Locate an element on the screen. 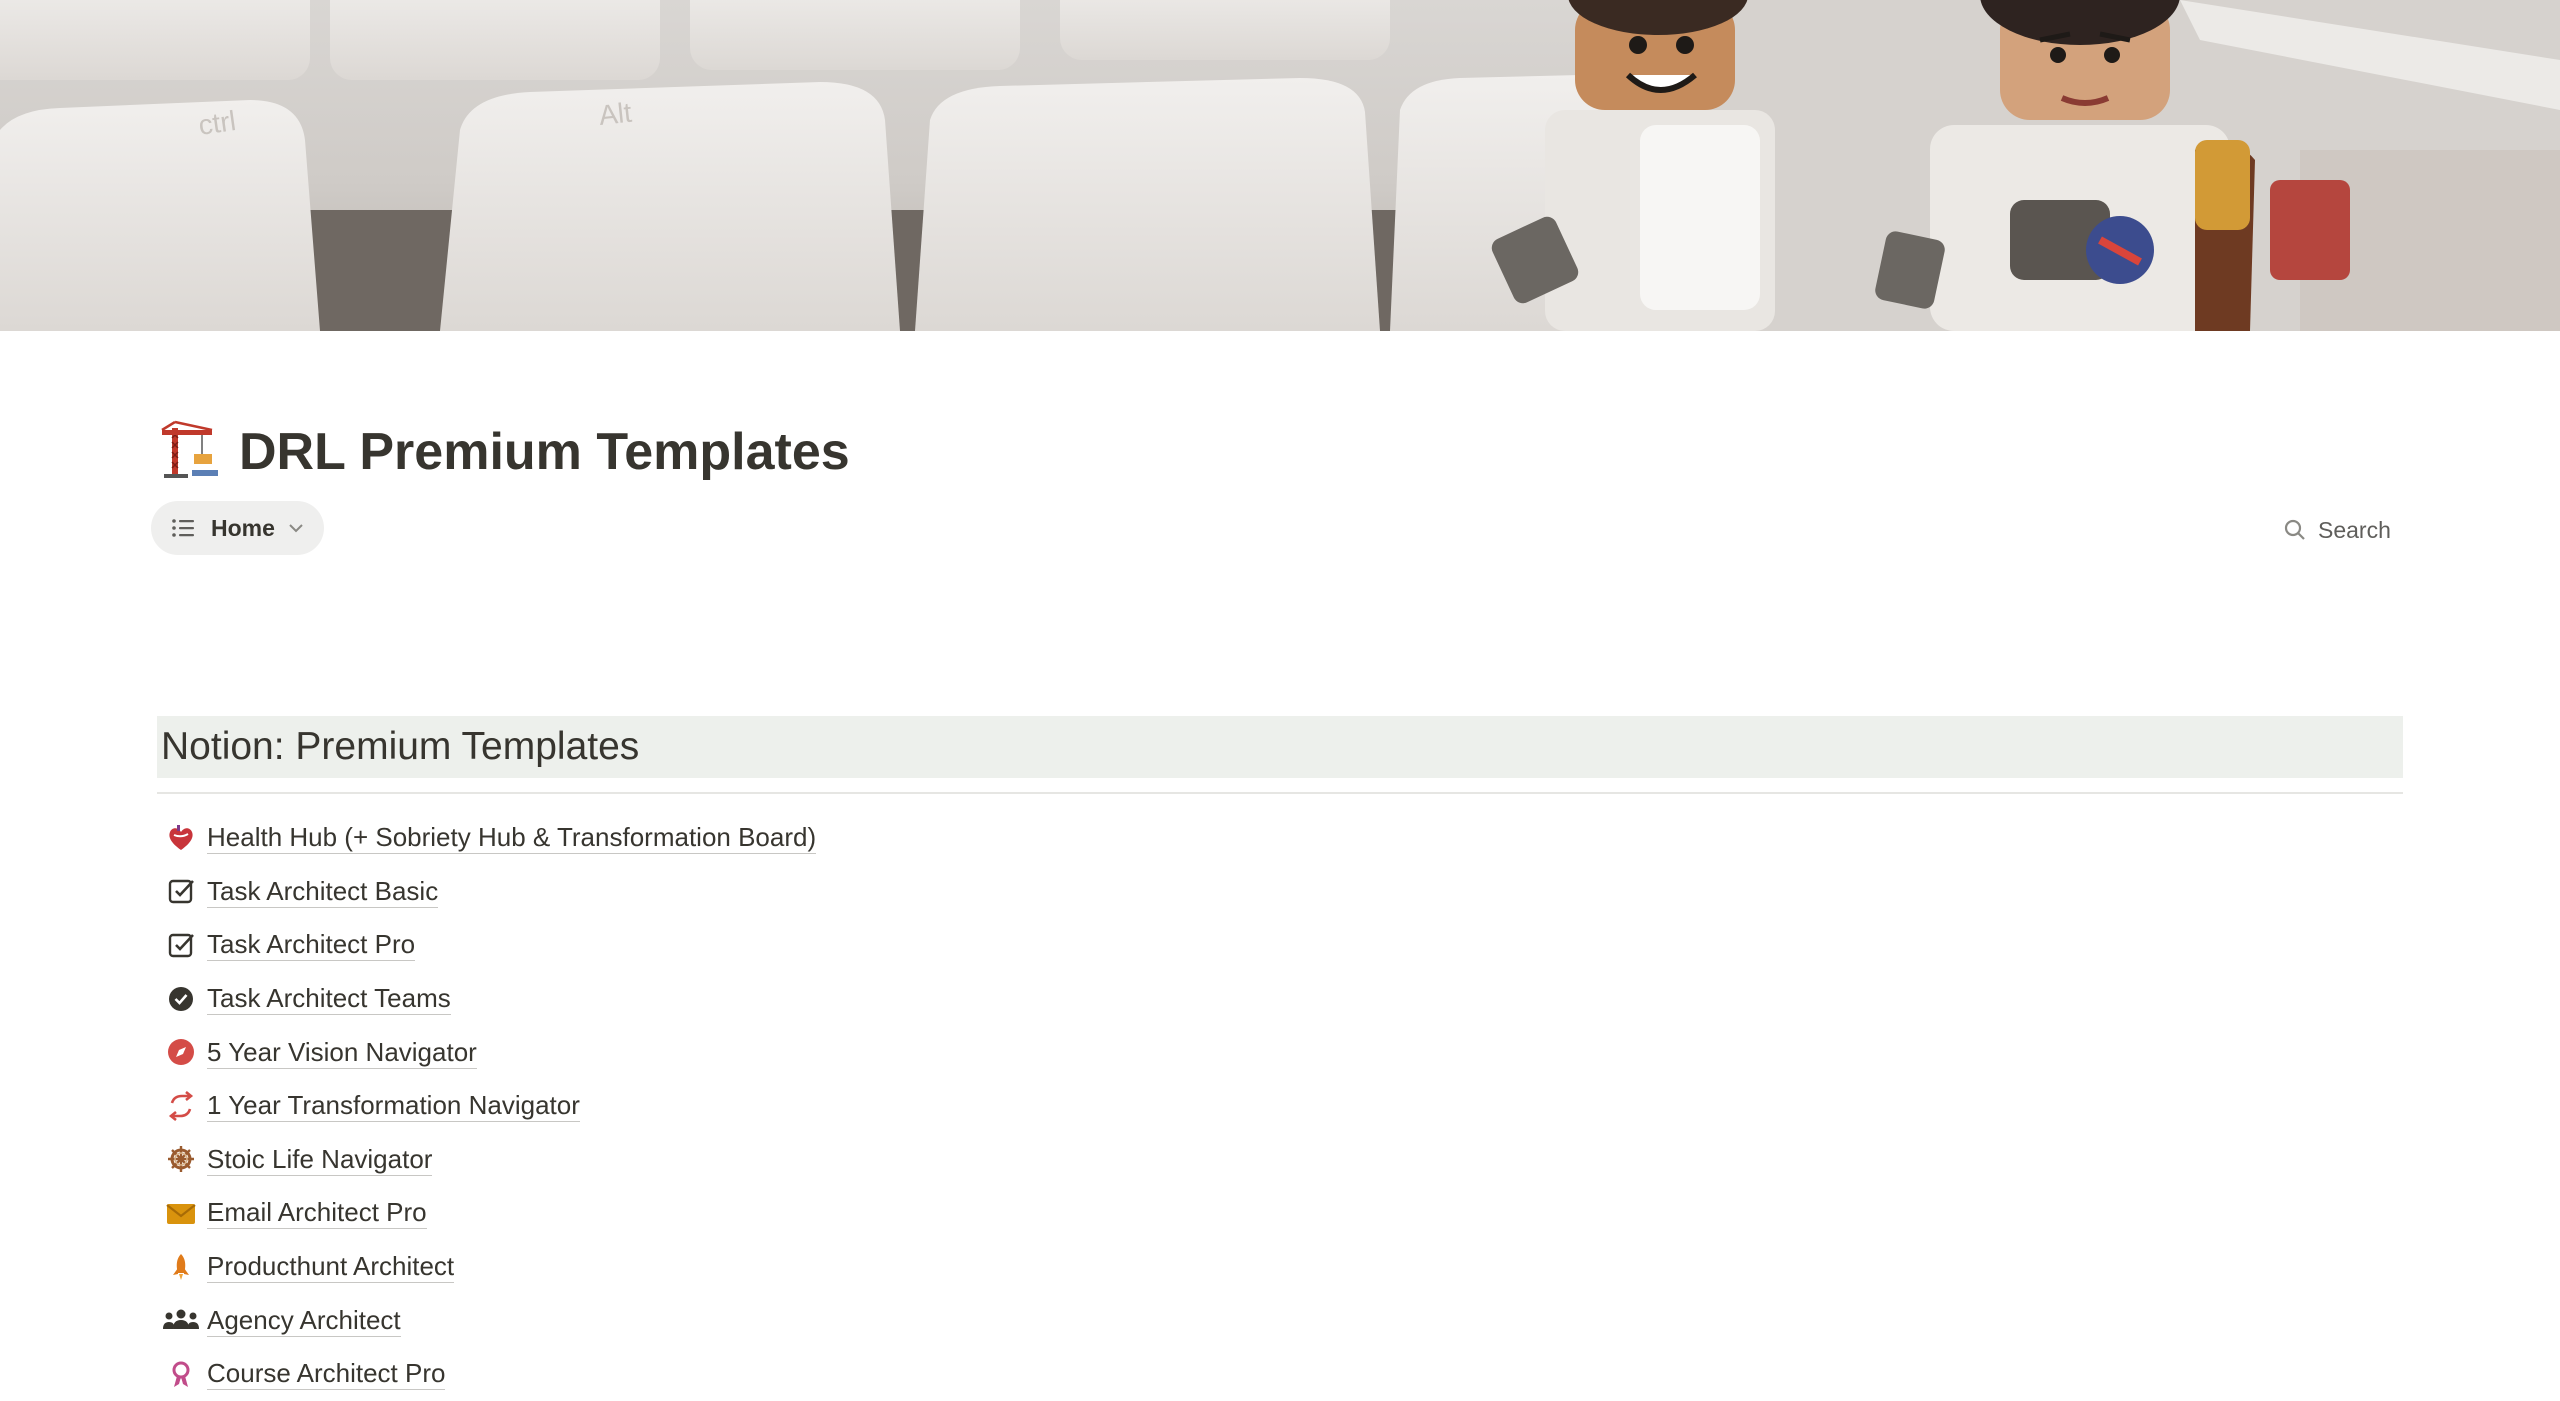  check-circle-icon is located at coordinates (181, 999).